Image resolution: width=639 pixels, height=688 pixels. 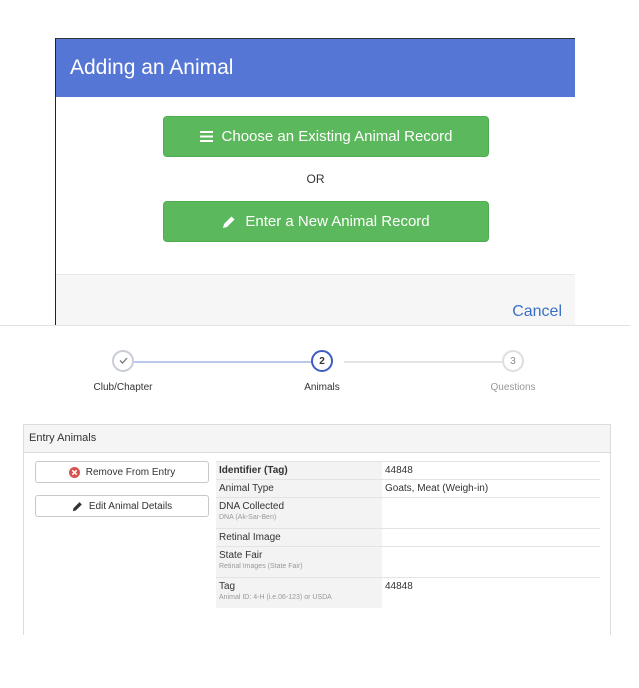 I want to click on modal-footer: Cancel, so click(x=315, y=299).